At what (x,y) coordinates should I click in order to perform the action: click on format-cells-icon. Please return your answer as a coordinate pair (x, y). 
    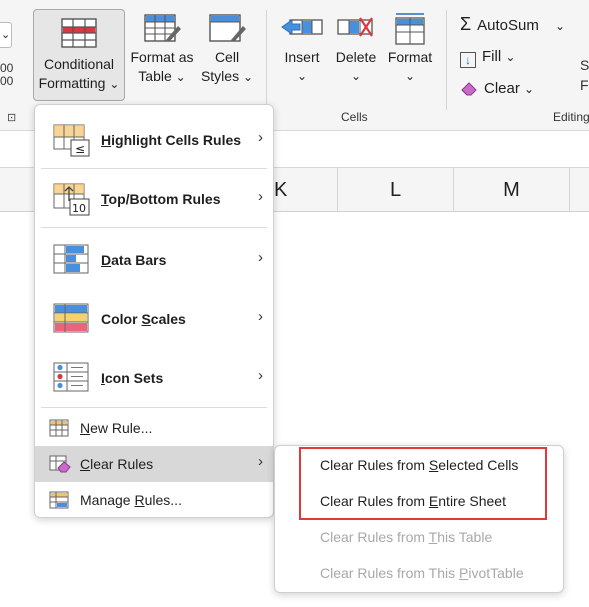
    Looking at the image, I should click on (410, 29).